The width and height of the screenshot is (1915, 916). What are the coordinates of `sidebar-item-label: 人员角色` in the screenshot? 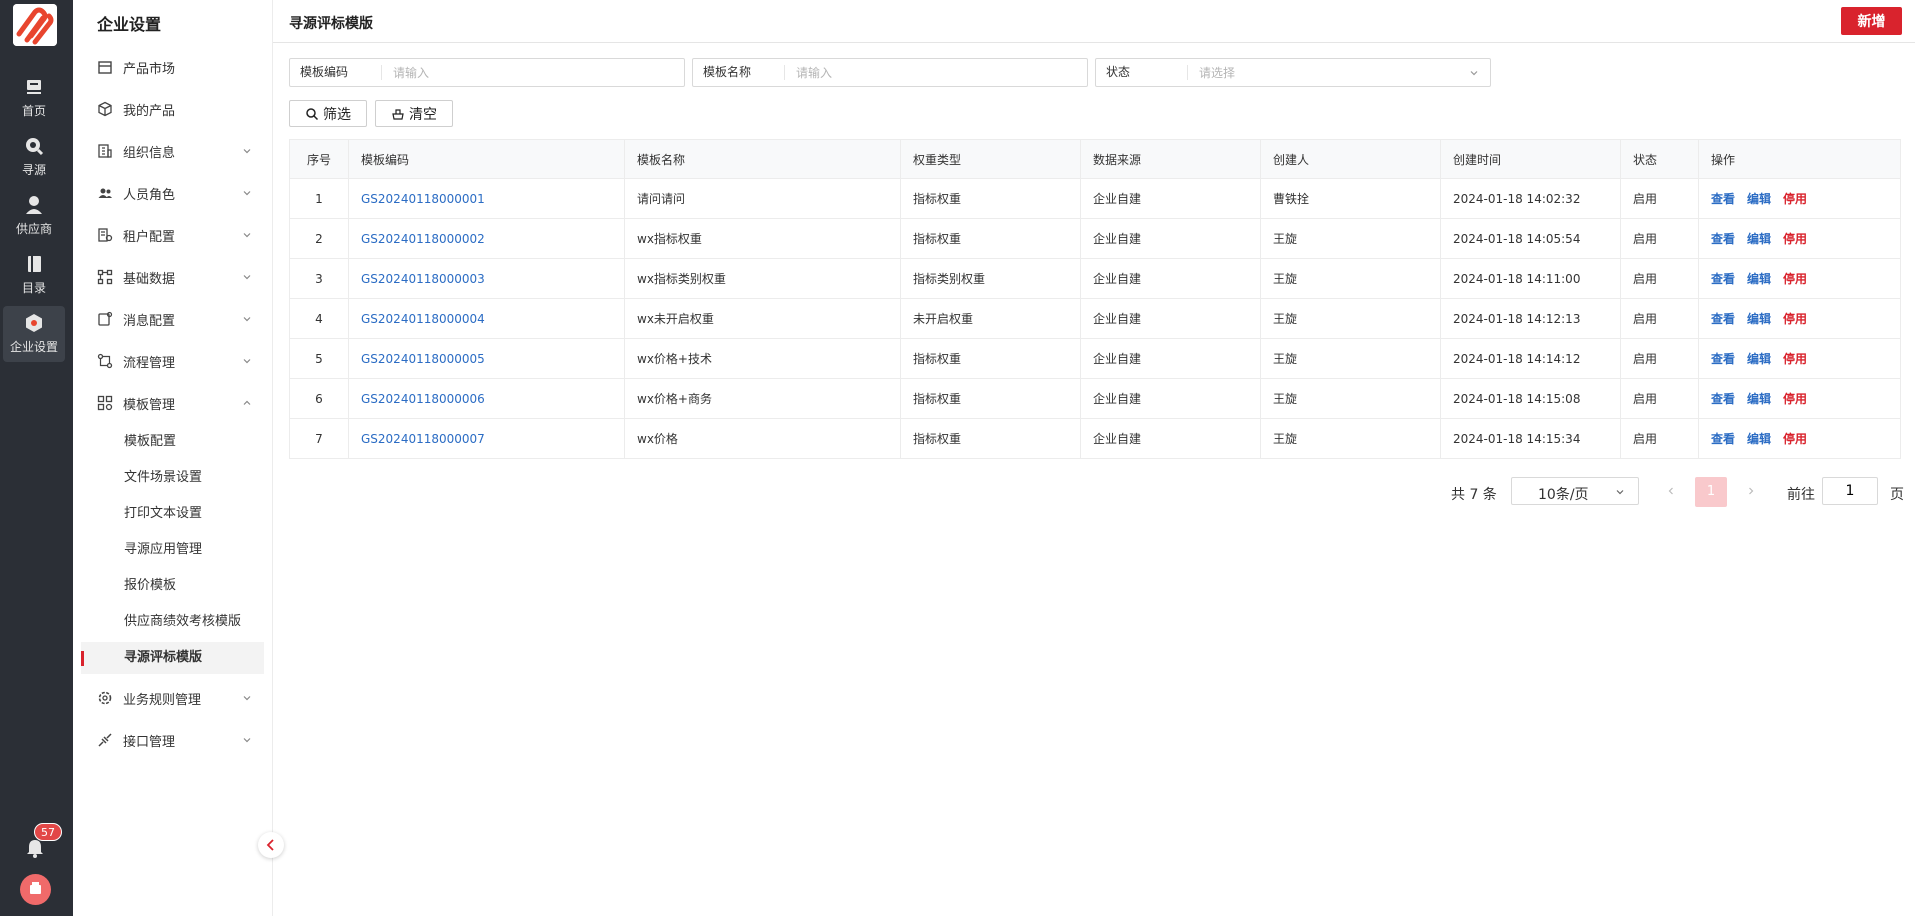 It's located at (149, 195).